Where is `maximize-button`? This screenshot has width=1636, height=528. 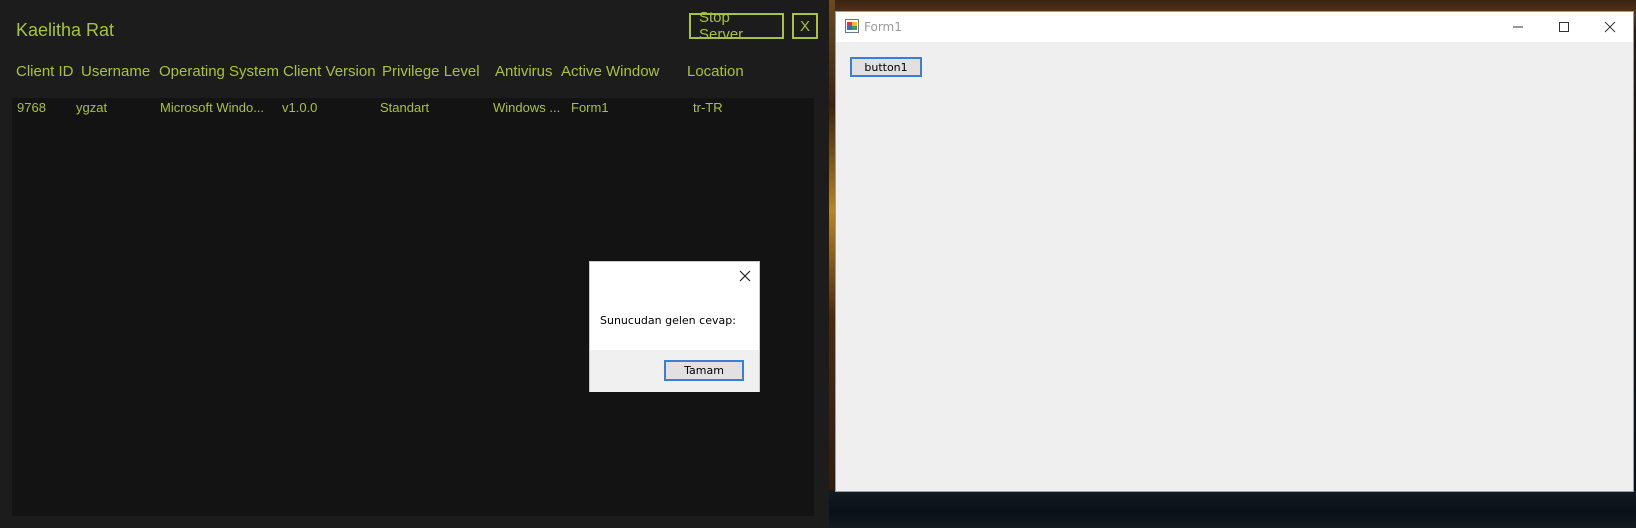 maximize-button is located at coordinates (1564, 27).